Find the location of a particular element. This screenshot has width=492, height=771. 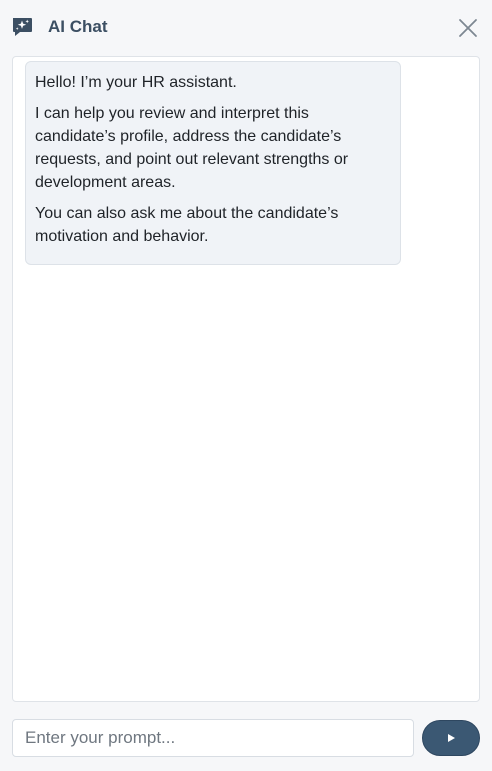

play-send-icon is located at coordinates (451, 738).